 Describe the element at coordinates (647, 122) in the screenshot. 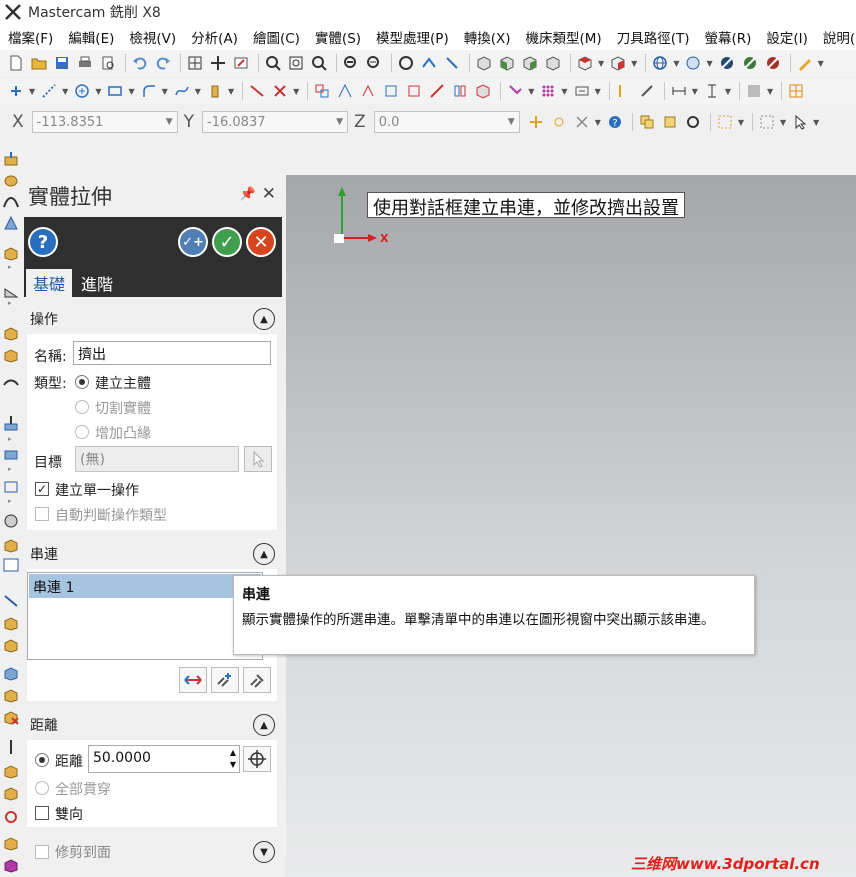

I see `select-all-icon` at that location.